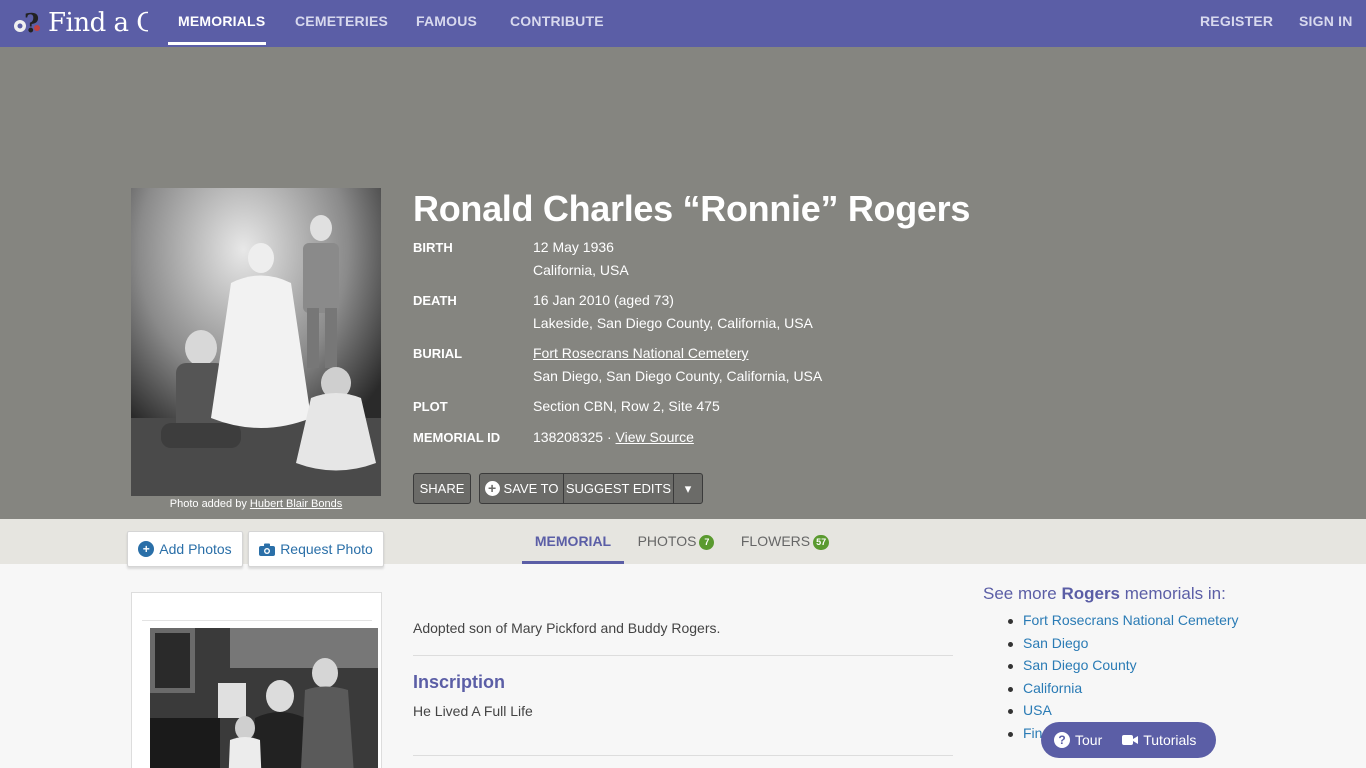  What do you see at coordinates (655, 437) in the screenshot?
I see `view-source-link: View Source` at bounding box center [655, 437].